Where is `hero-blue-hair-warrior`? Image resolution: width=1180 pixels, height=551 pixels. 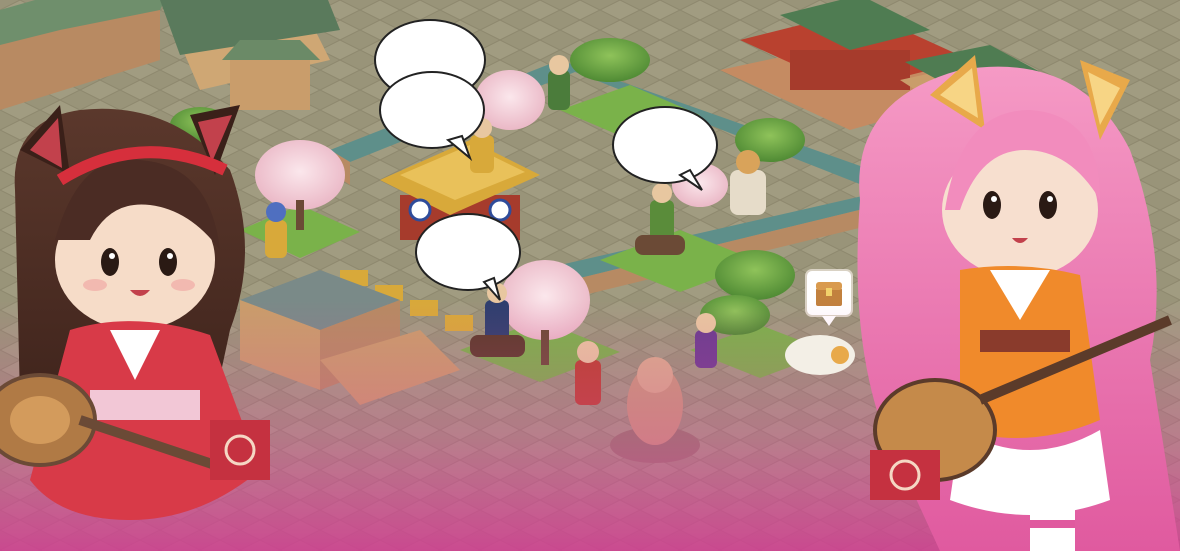
hero-blue-hair-warrior is located at coordinates (276, 230).